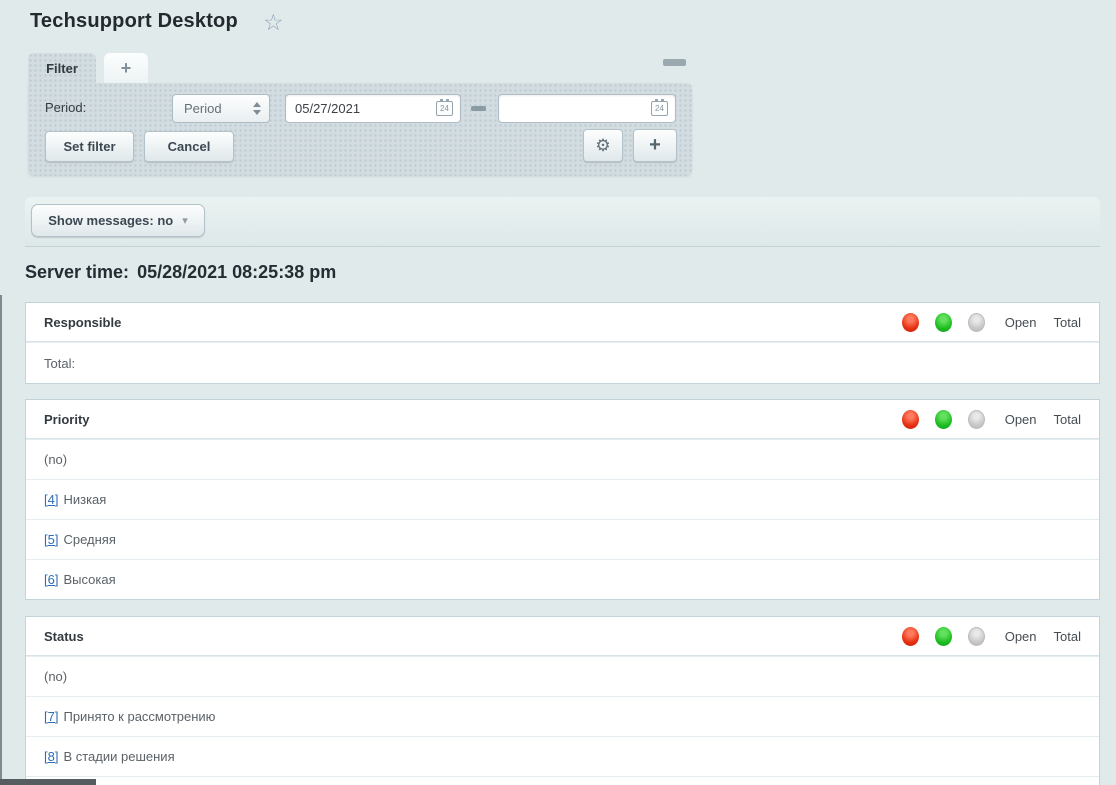 Image resolution: width=1116 pixels, height=785 pixels. What do you see at coordinates (77, 272) in the screenshot?
I see `server-time-label: Server time:` at bounding box center [77, 272].